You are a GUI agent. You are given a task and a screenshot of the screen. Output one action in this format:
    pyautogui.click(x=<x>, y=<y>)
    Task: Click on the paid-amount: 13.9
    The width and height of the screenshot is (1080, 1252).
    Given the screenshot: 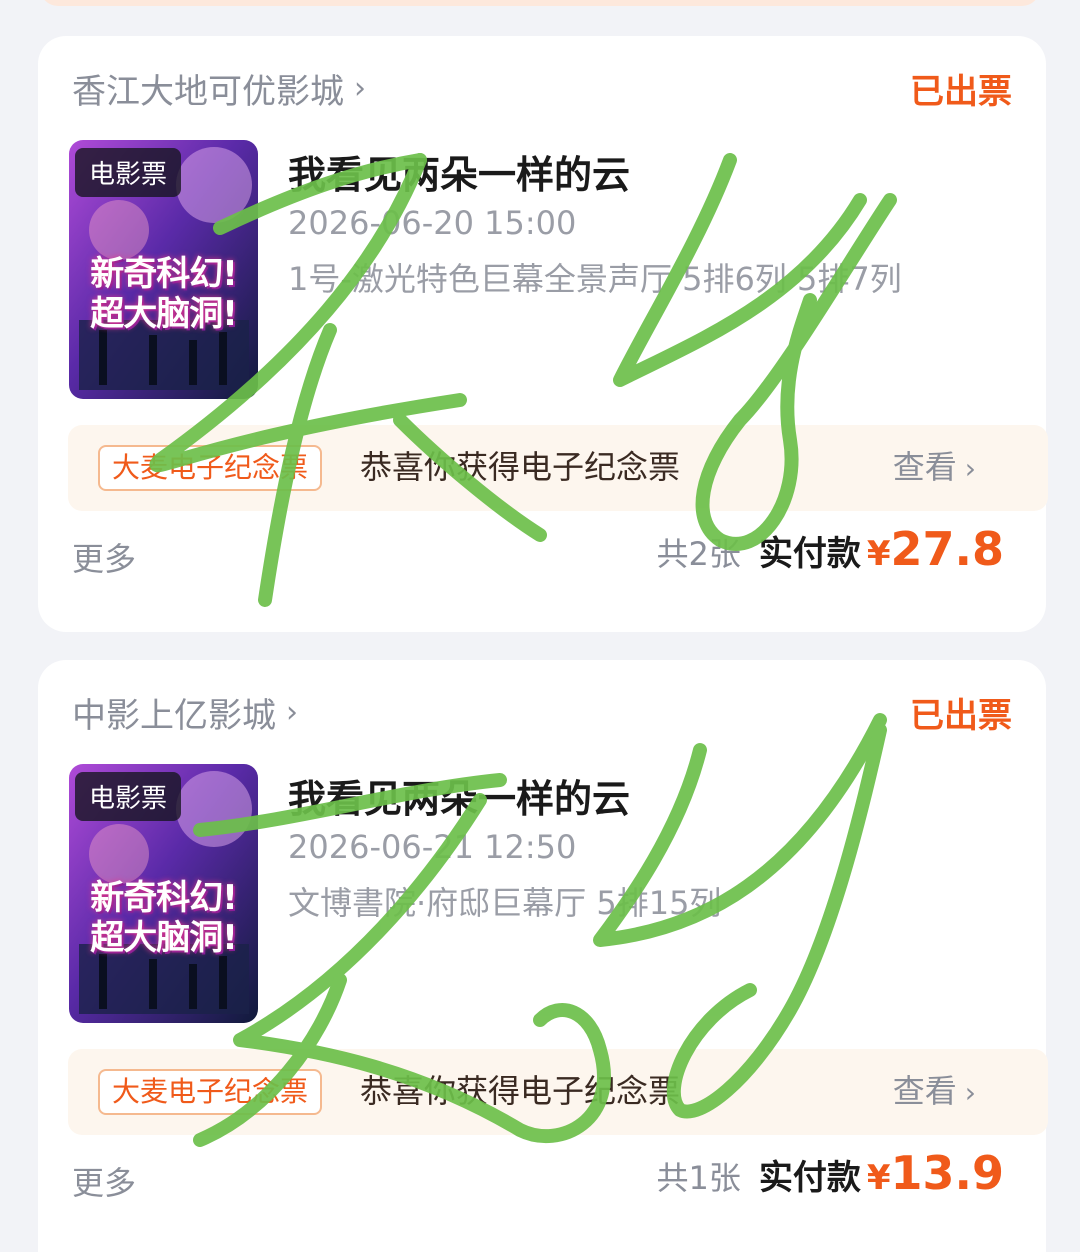 What is the action you would take?
    pyautogui.click(x=947, y=1173)
    